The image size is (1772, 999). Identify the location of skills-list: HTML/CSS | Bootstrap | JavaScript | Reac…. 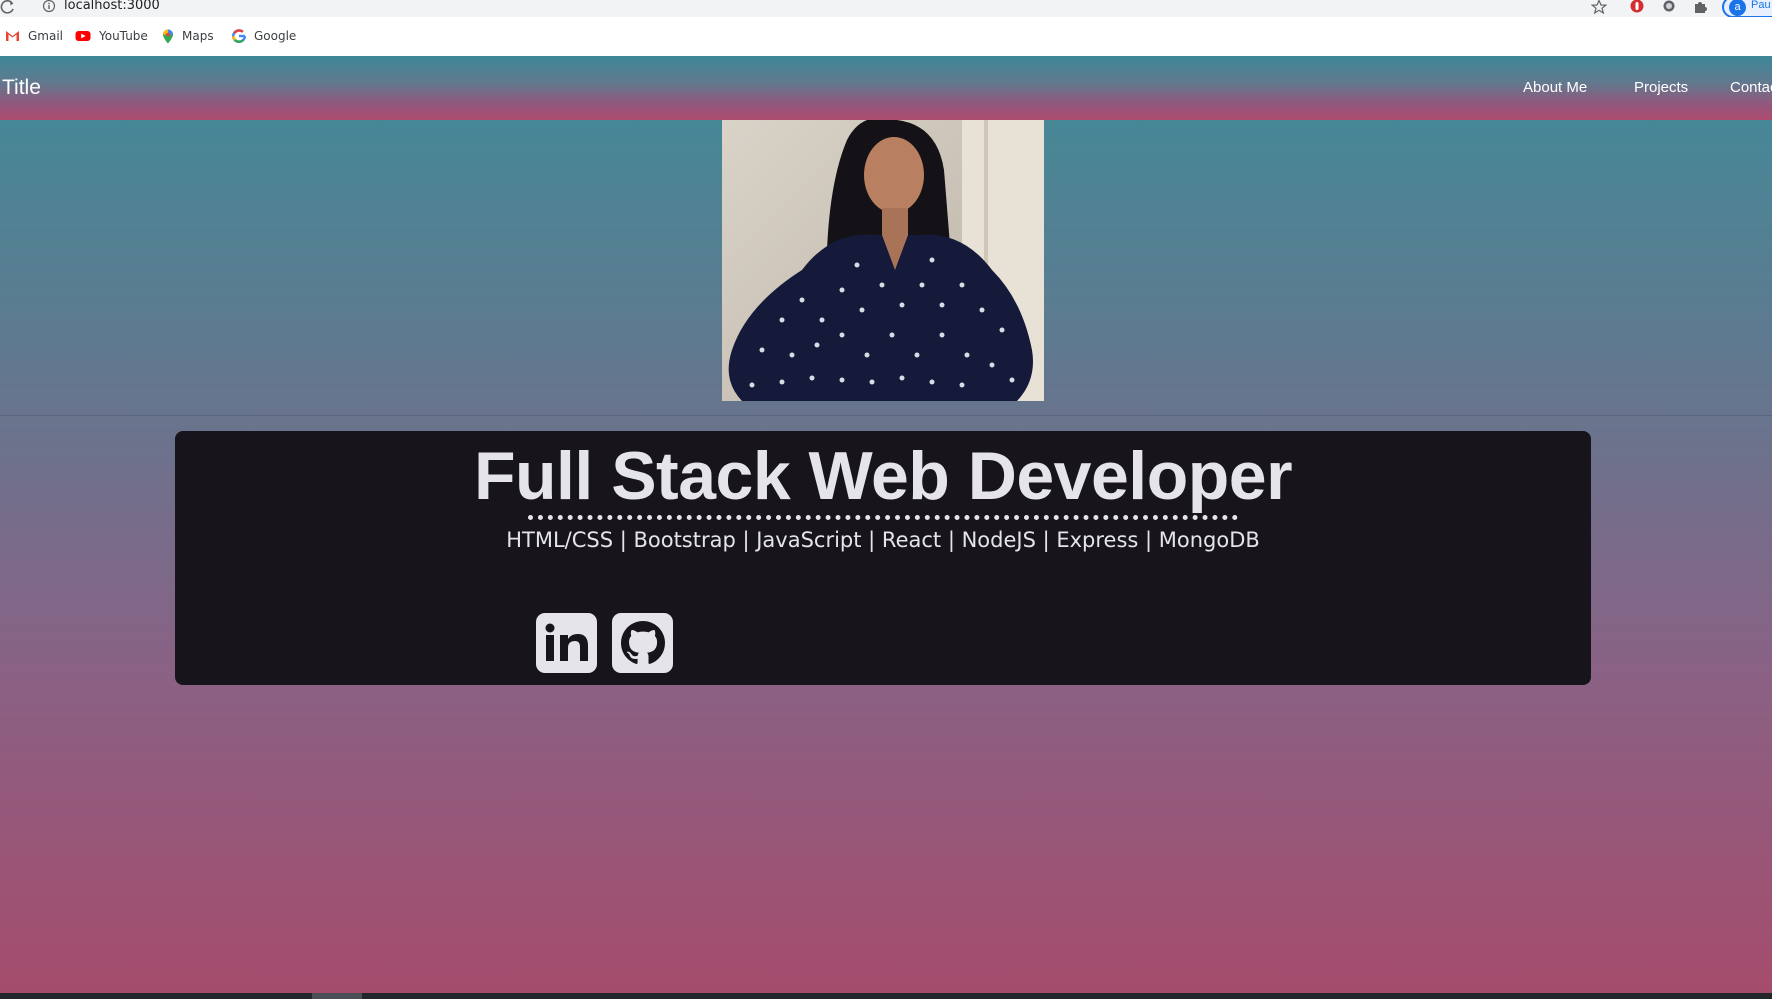
(883, 540).